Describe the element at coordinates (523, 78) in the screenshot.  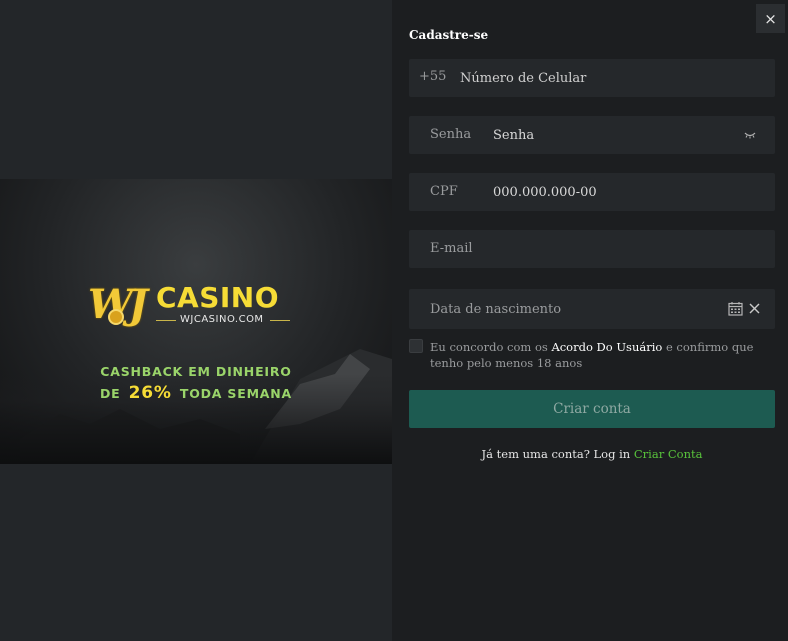
I see `phone-placeholder: Número de Celular` at that location.